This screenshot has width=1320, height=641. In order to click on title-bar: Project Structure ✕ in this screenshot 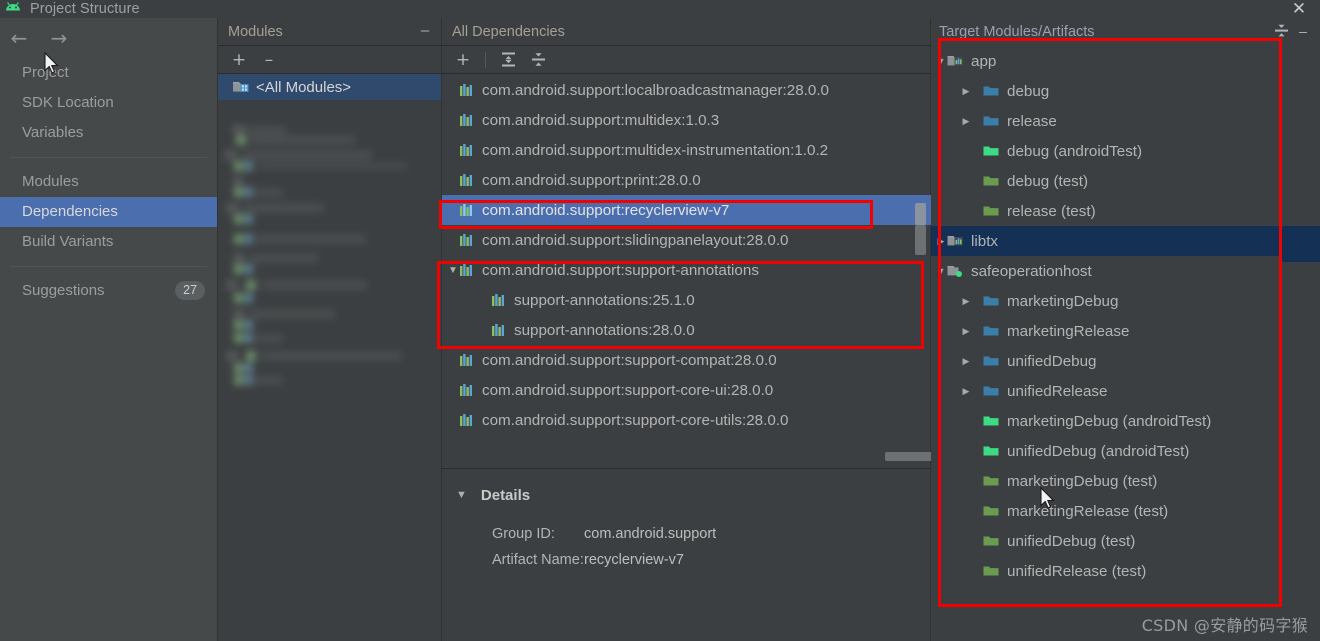, I will do `click(660, 9)`.